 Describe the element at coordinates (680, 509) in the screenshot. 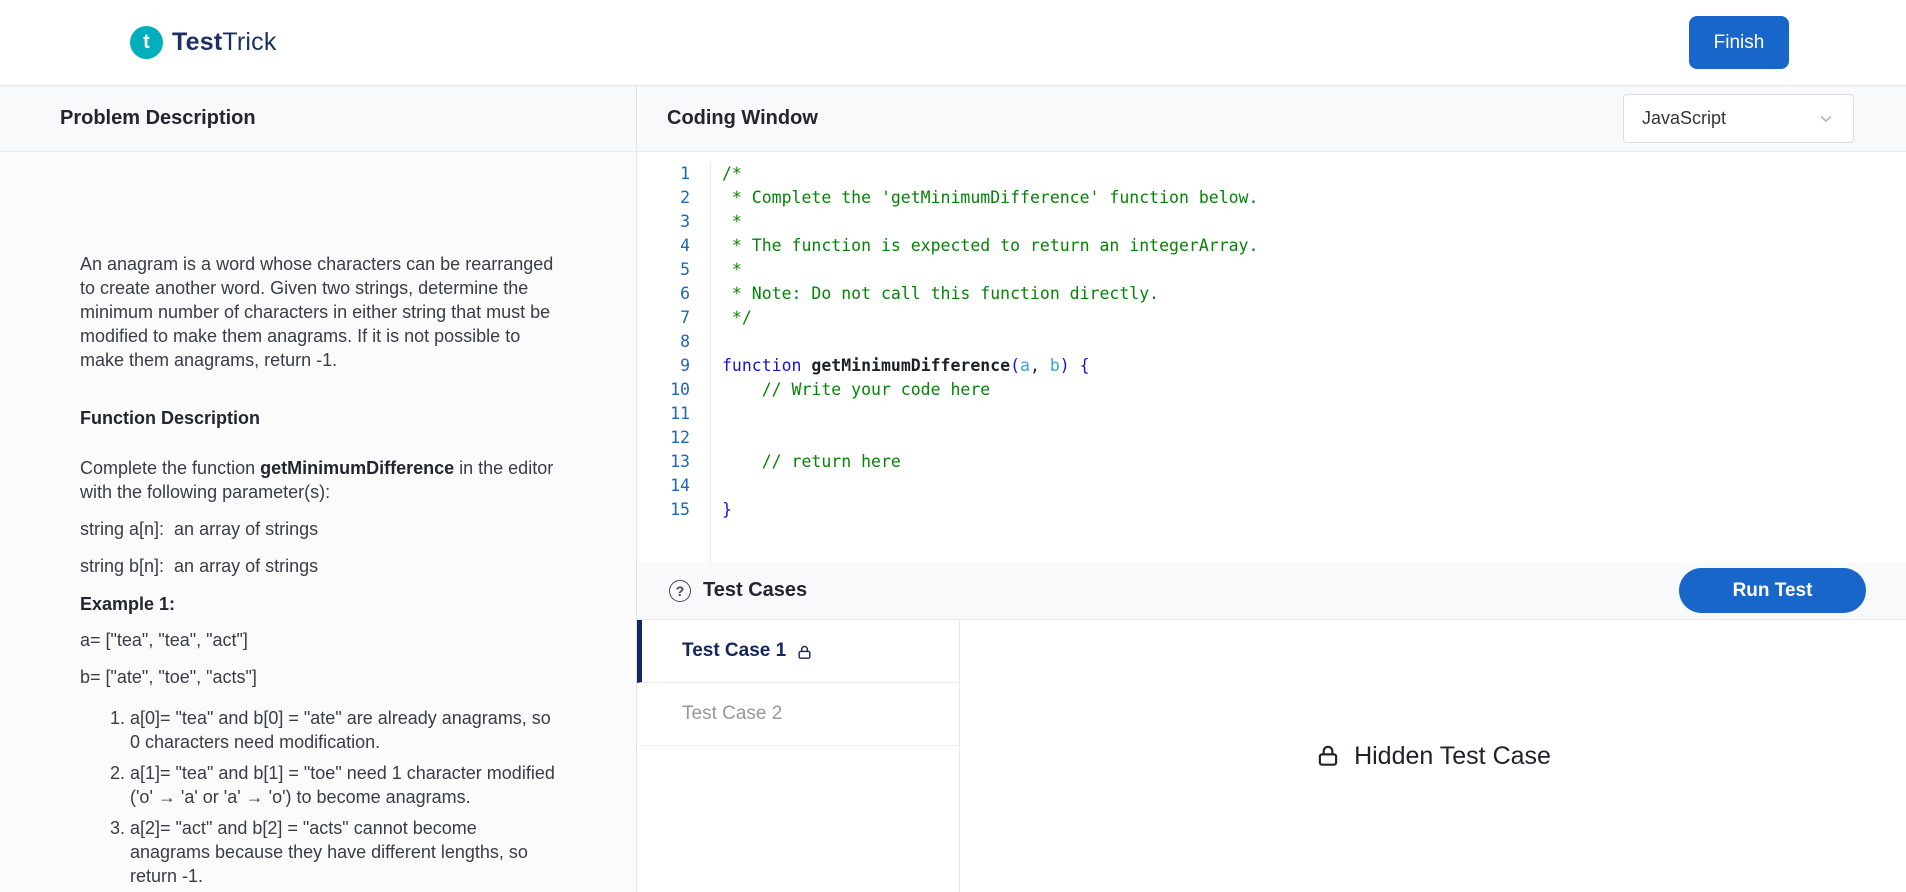

I see `line-number: 15` at that location.